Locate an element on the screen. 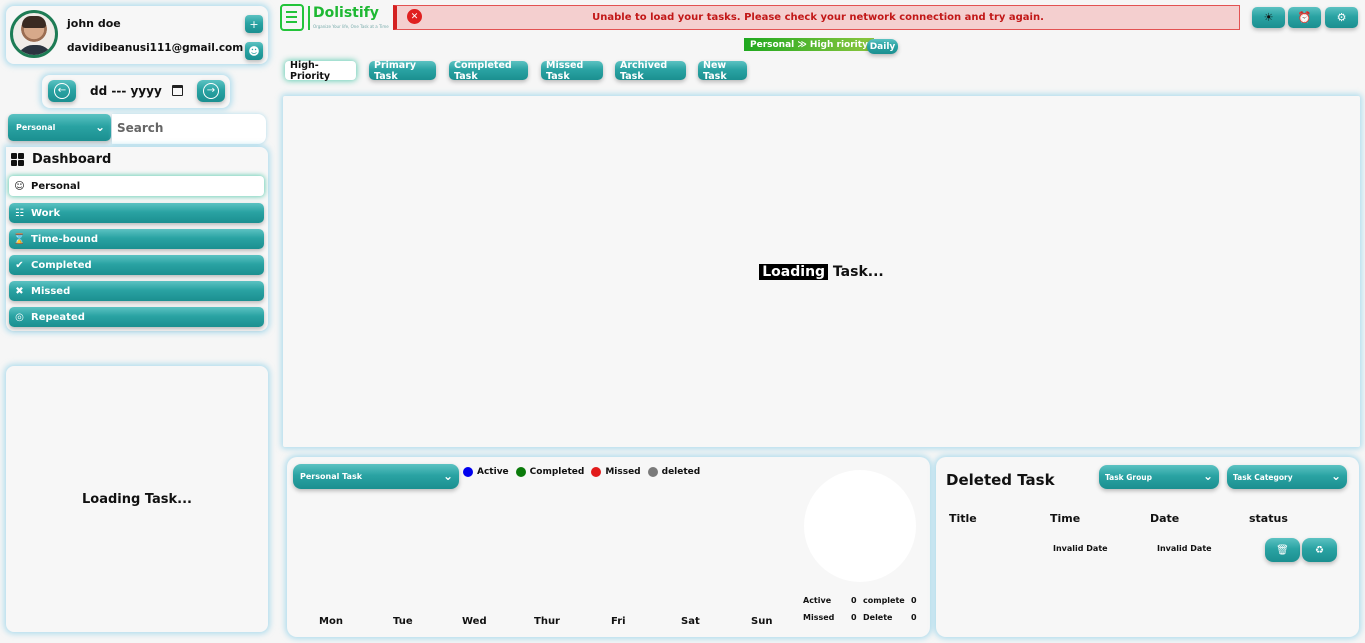 The image size is (1365, 643). next-date-button: → is located at coordinates (211, 91).